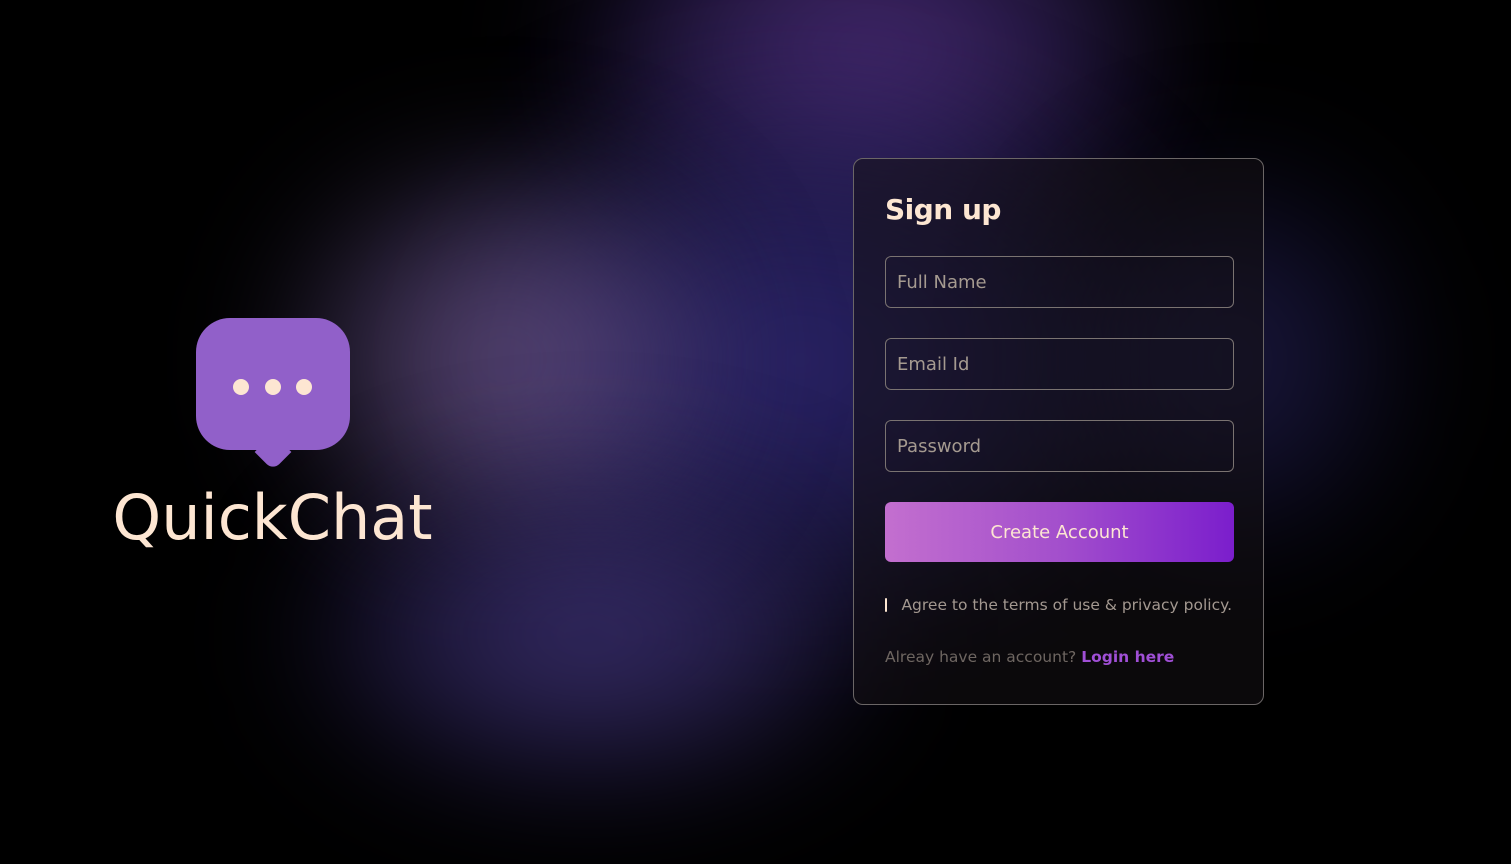 The image size is (1511, 864). Describe the element at coordinates (272, 517) in the screenshot. I see `brand-name: QuickChat` at that location.